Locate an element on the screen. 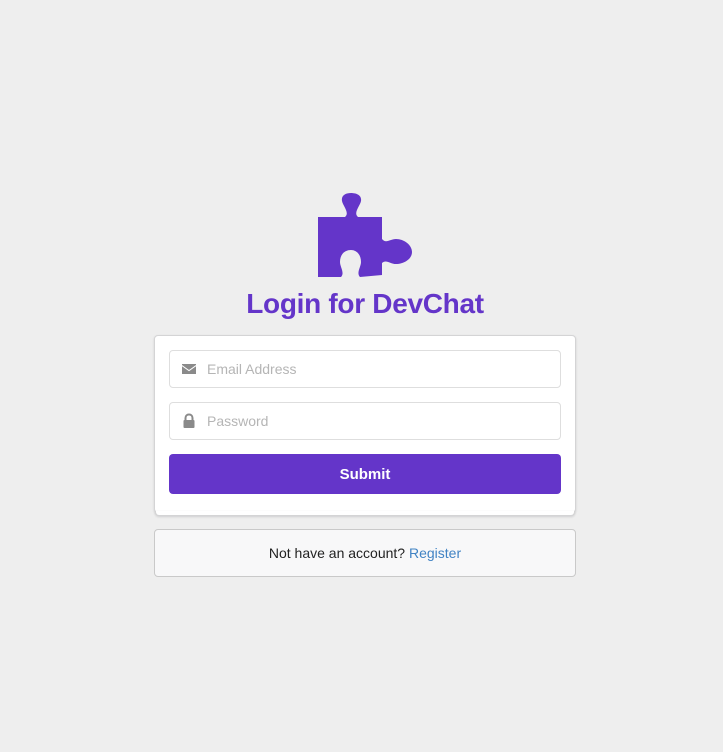 This screenshot has width=723, height=752. password-input is located at coordinates (377, 421).